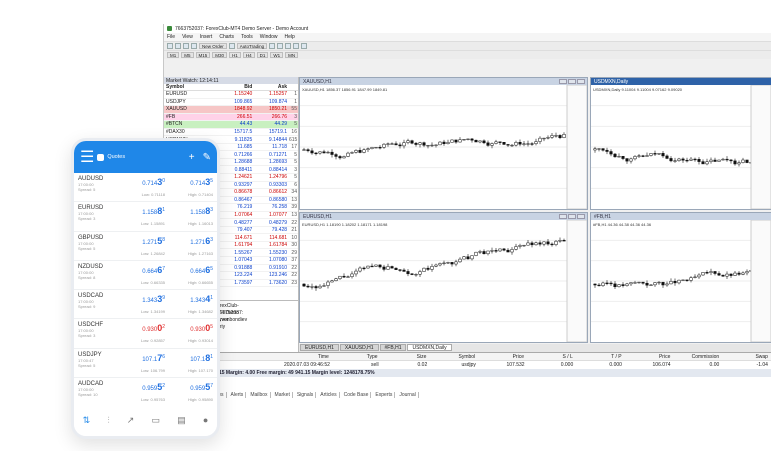 This screenshot has height=451, width=771. Describe the element at coordinates (173, 55) in the screenshot. I see `timeframe-m1: M1` at that location.